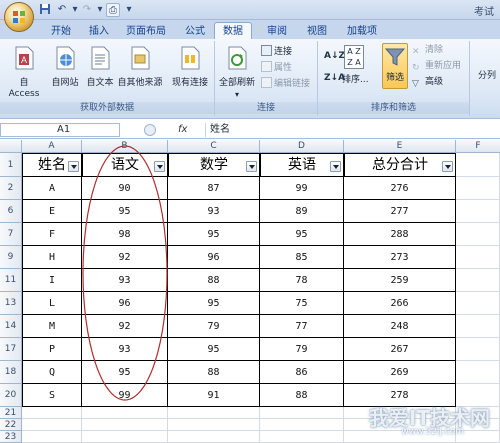  I want to click on from-web-button: 自网站, so click(65, 67).